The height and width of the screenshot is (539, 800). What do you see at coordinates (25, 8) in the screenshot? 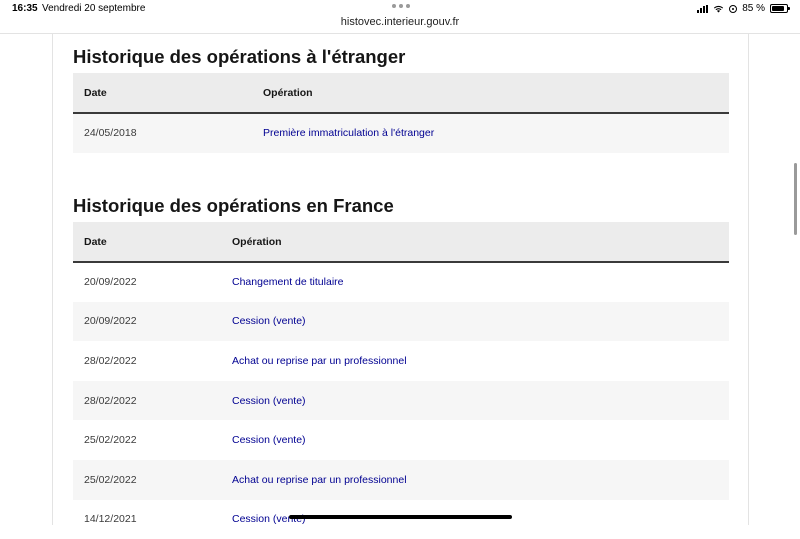
I see `status-time: 16:35` at bounding box center [25, 8].